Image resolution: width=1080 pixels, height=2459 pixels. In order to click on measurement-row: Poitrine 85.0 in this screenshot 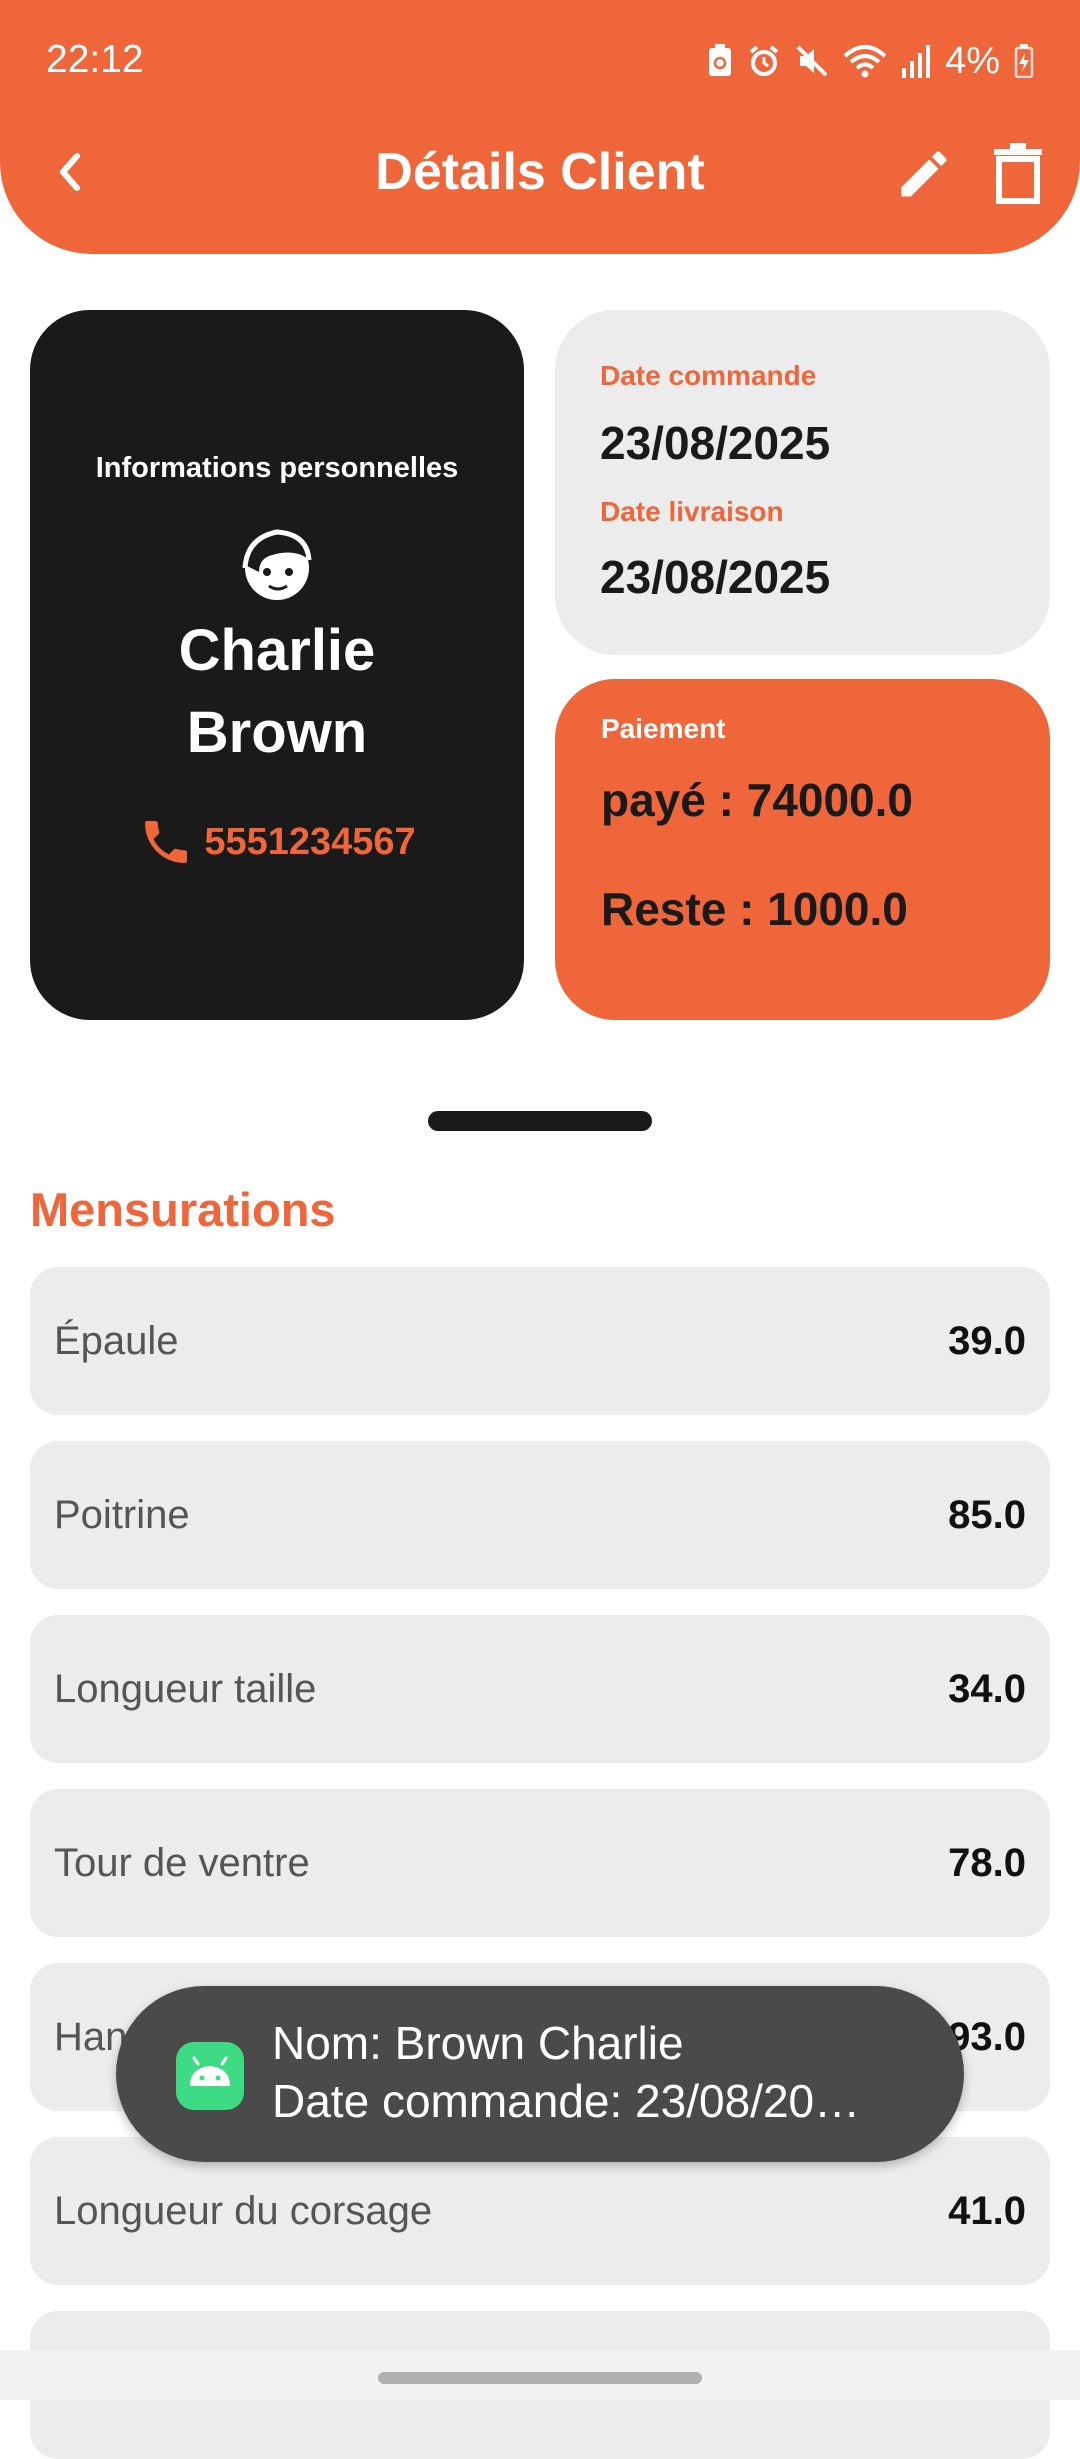, I will do `click(540, 1515)`.